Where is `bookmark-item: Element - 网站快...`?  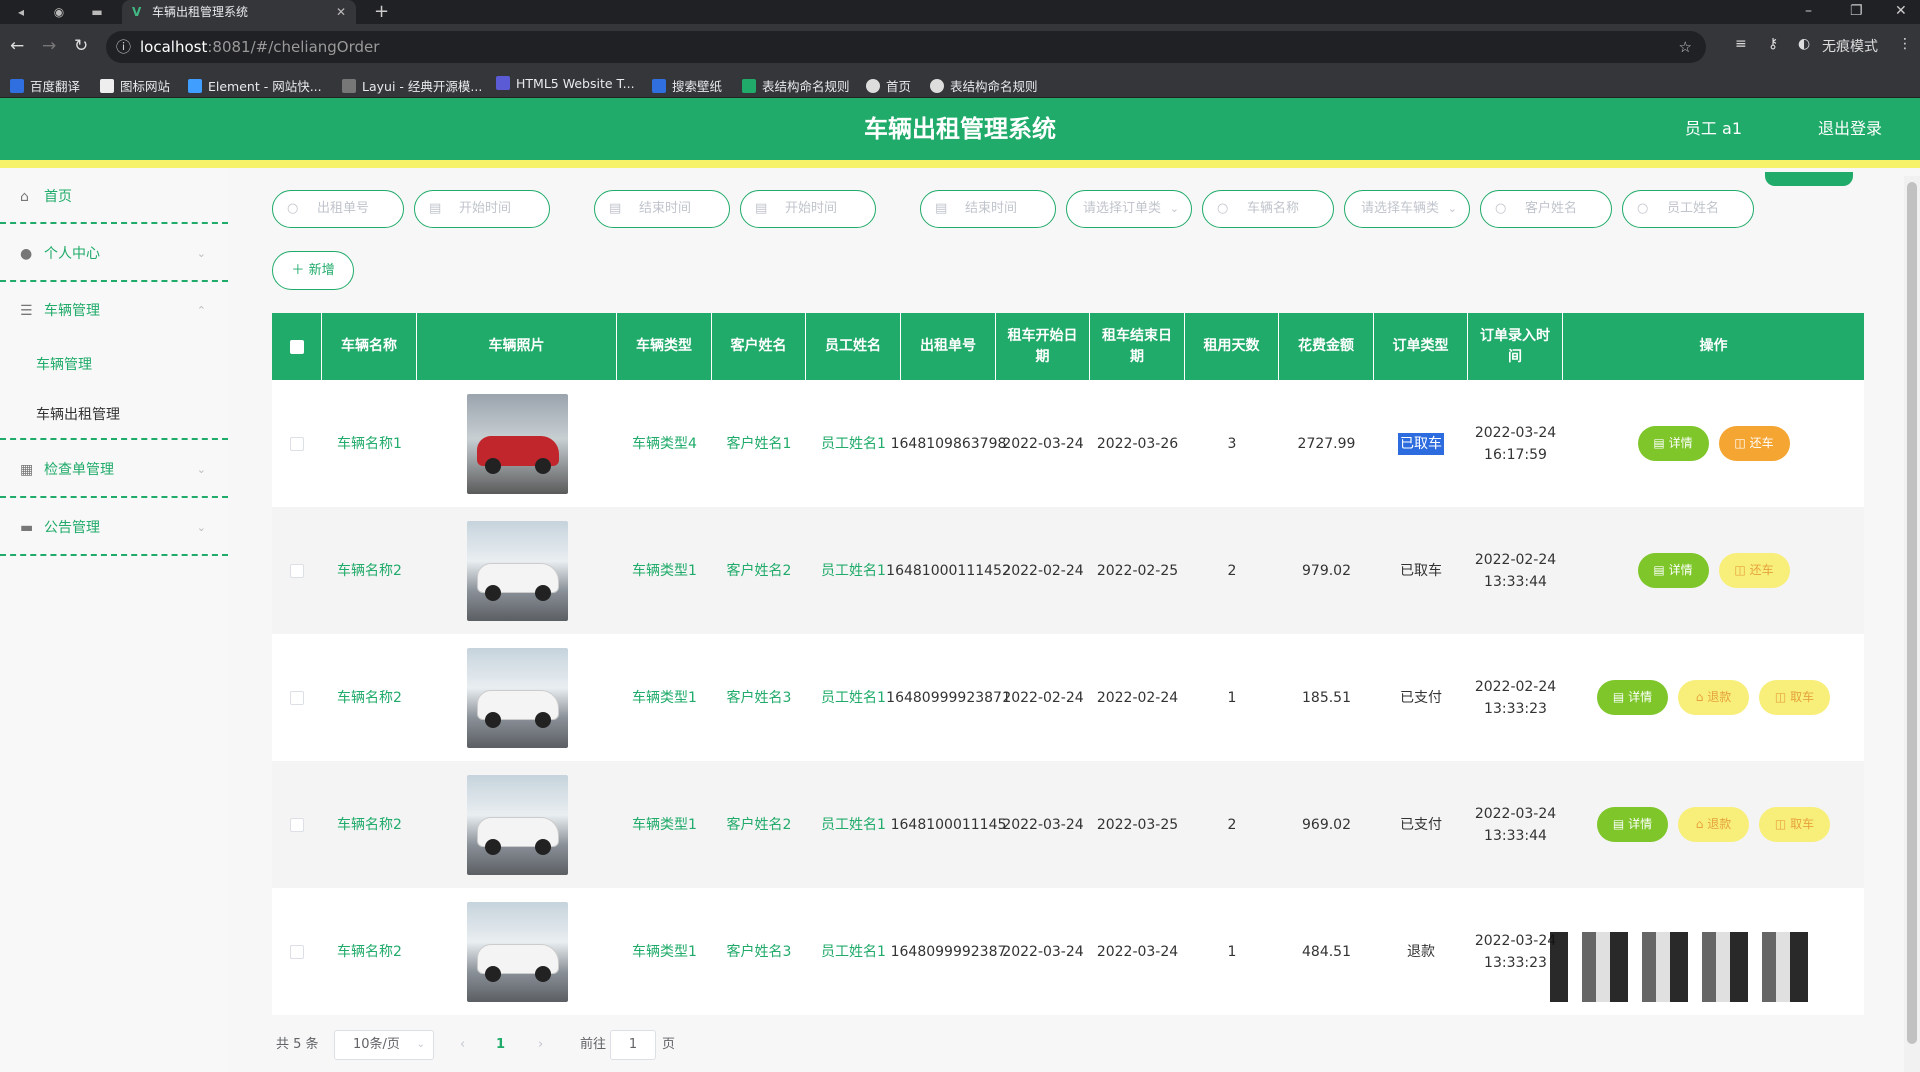 bookmark-item: Element - 网站快... is located at coordinates (255, 85).